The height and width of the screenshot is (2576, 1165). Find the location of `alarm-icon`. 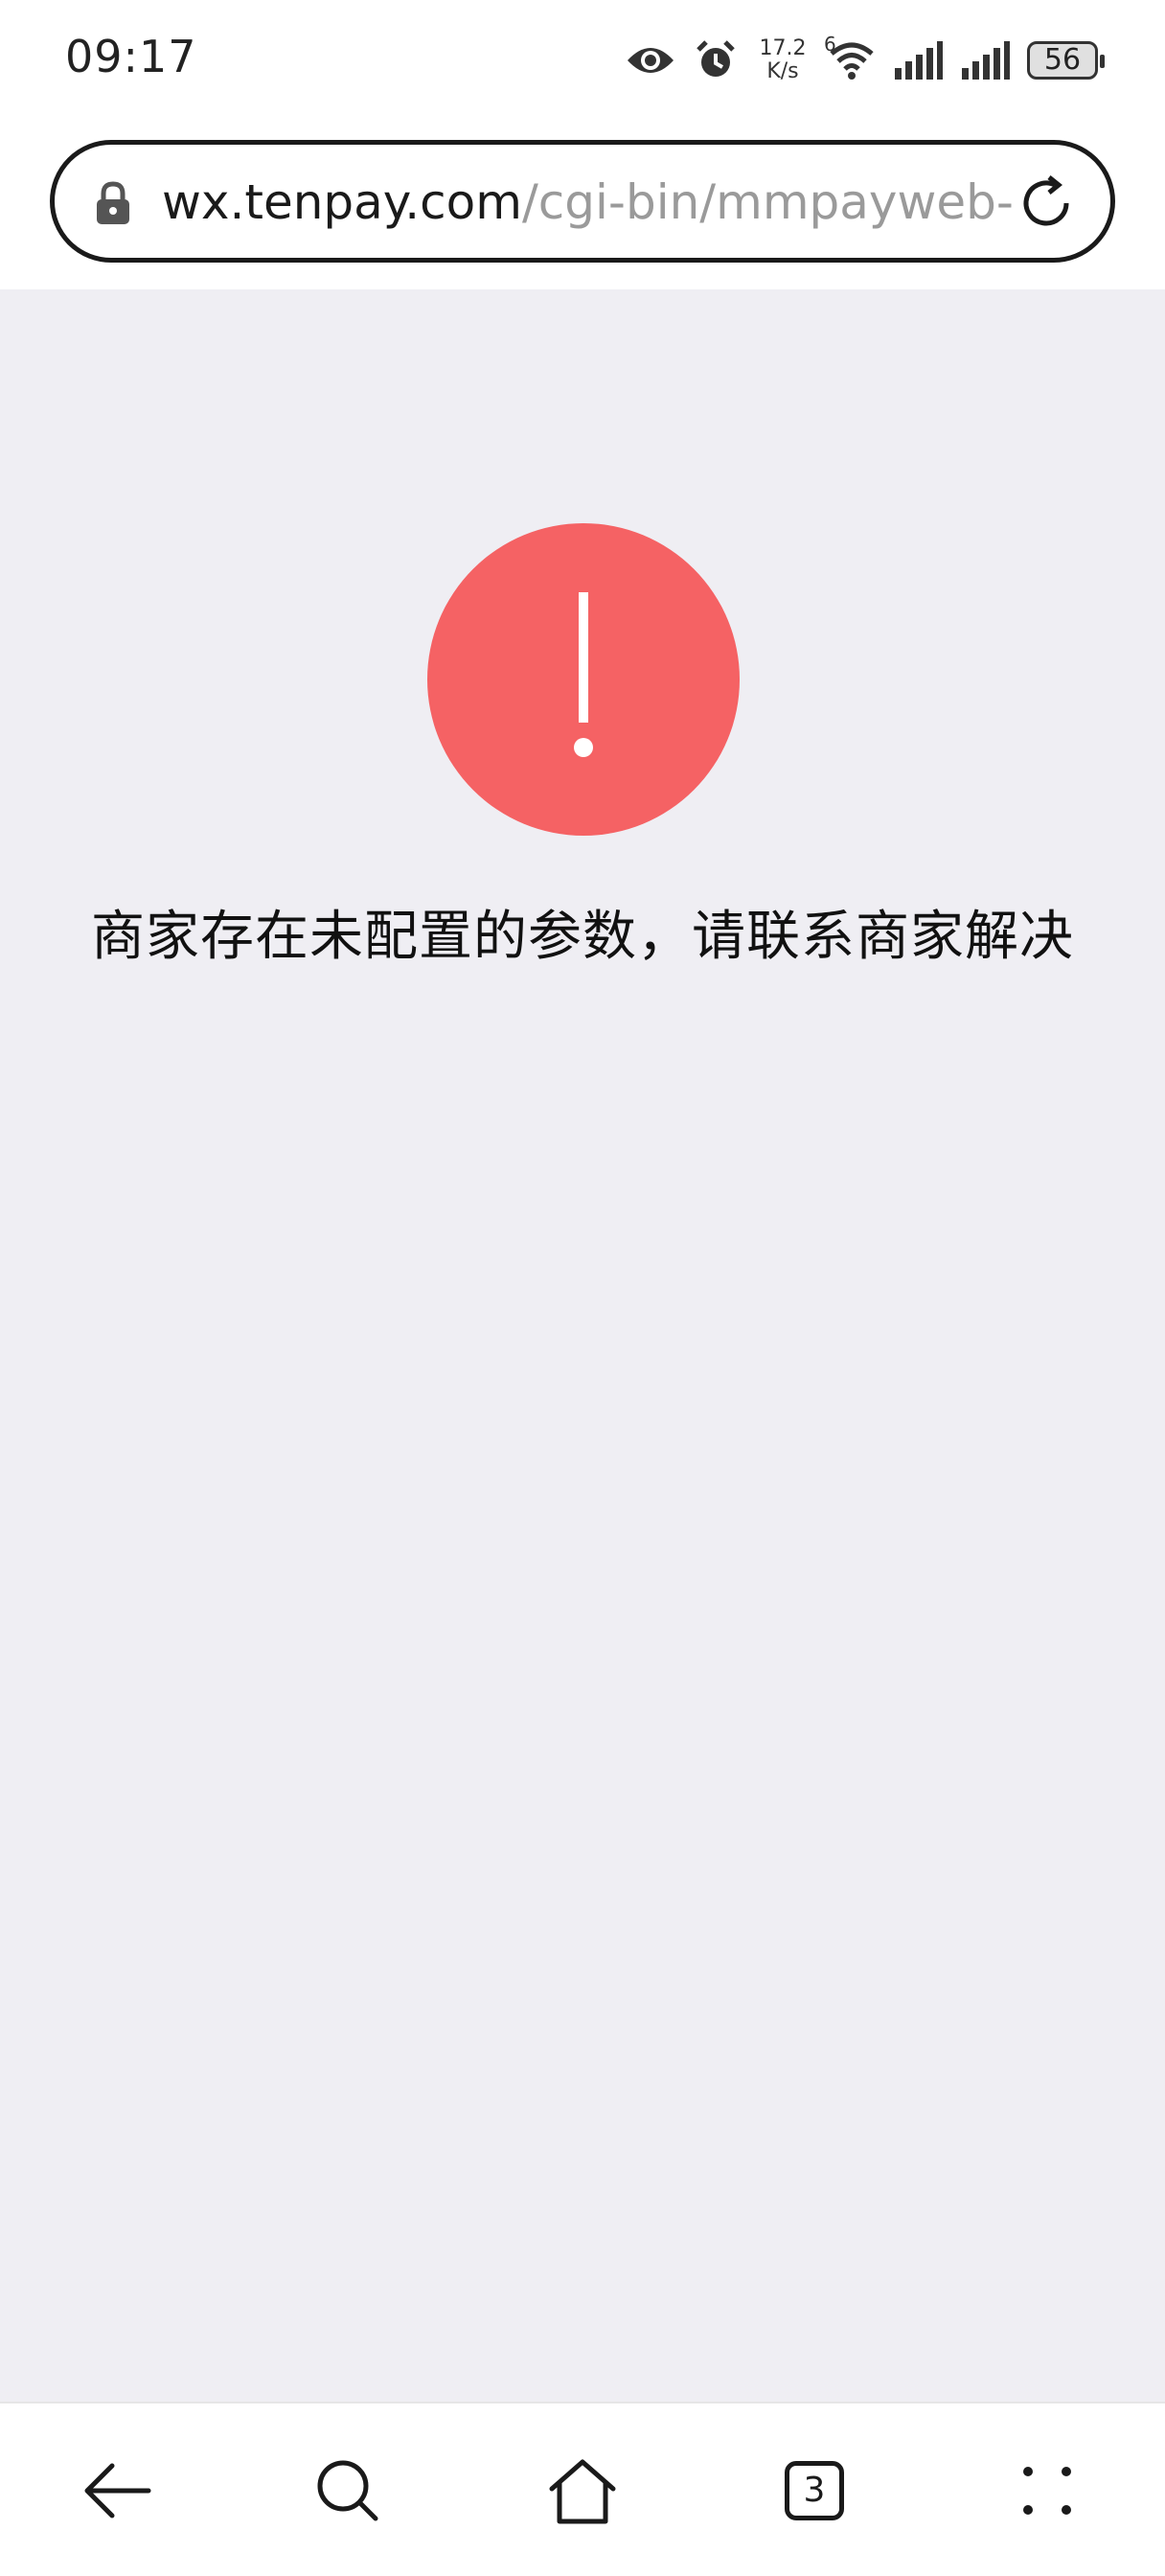

alarm-icon is located at coordinates (716, 60).